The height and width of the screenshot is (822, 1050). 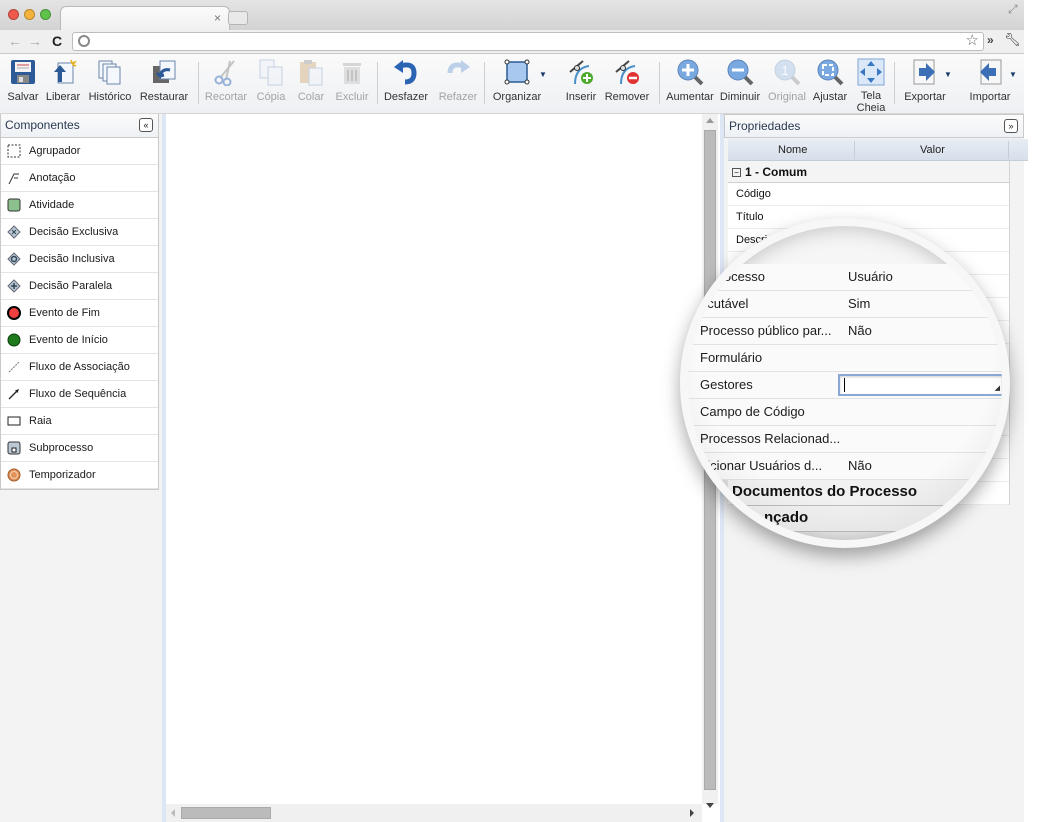 I want to click on magnified-property-group: nçado, so click(x=865, y=519).